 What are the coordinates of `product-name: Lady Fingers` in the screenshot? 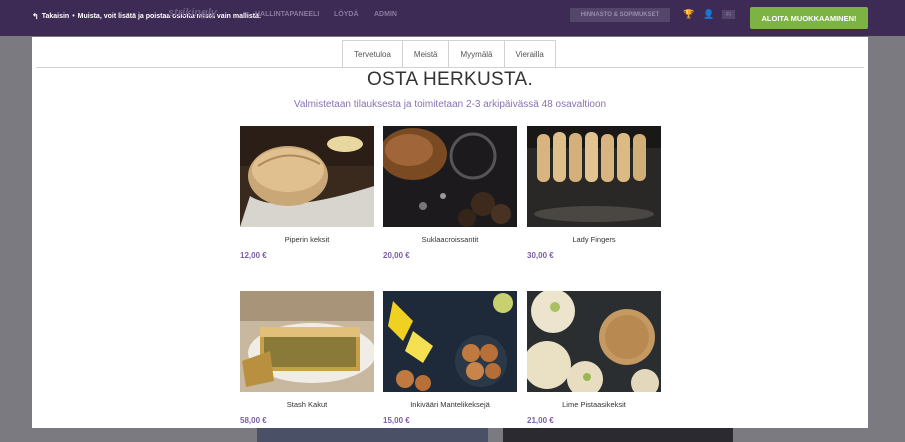 It's located at (594, 239).